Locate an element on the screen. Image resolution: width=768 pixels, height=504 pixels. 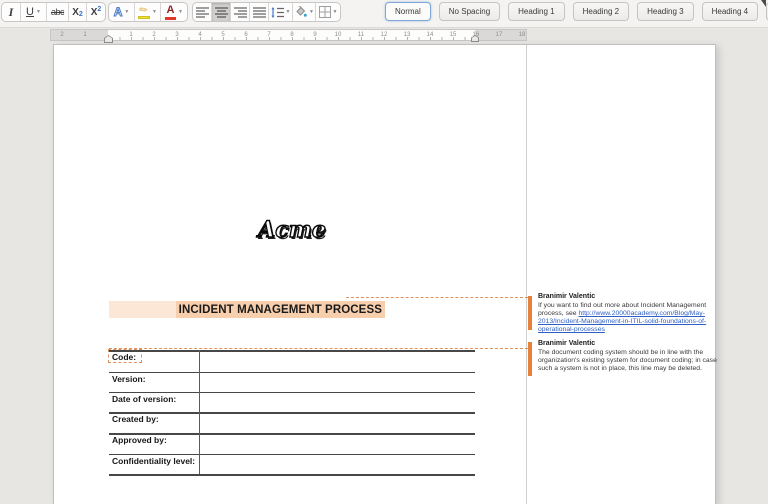
underline-button: U ▼ is located at coordinates (34, 12).